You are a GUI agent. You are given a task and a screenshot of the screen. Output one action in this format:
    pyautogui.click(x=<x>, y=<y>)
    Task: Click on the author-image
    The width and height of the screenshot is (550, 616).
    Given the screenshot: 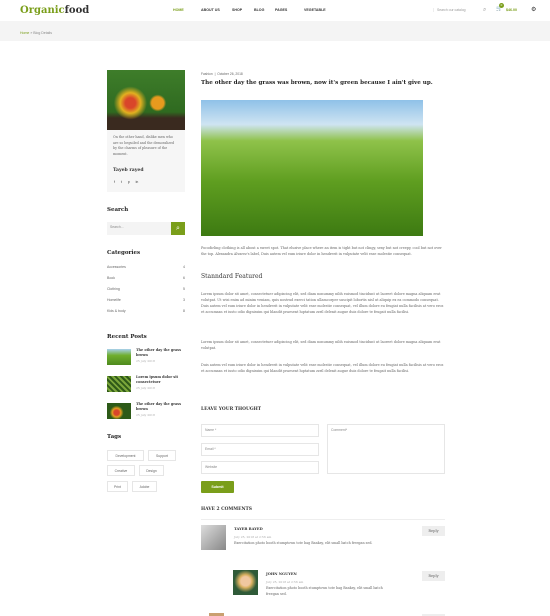 What is the action you would take?
    pyautogui.click(x=146, y=100)
    